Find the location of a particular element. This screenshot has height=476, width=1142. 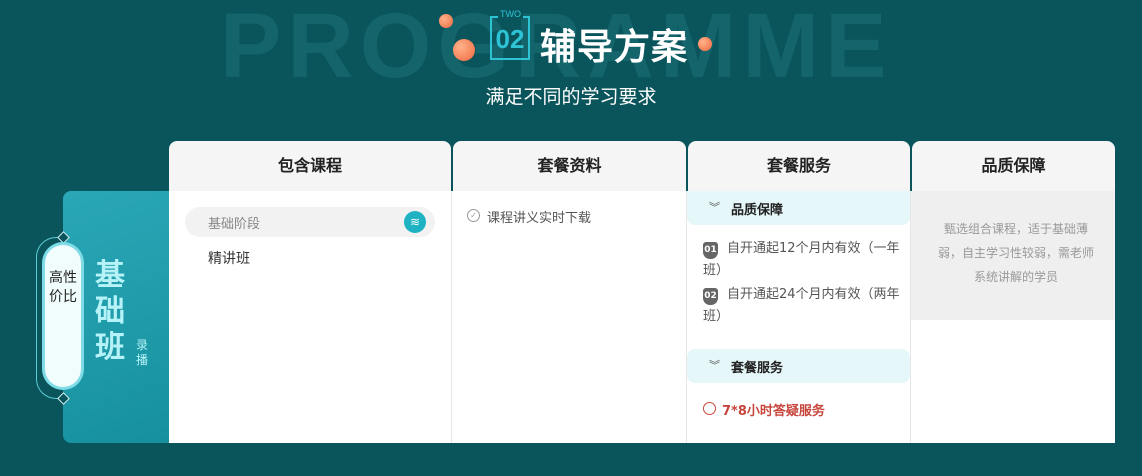

course-stage-label: 基础阶段 is located at coordinates (234, 224).